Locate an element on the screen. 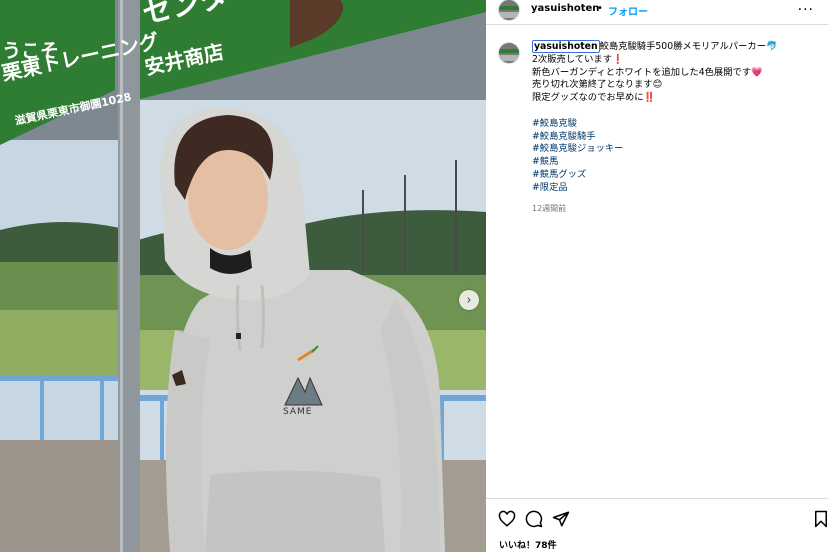 The width and height of the screenshot is (828, 552). bookmark-icon is located at coordinates (820, 519).